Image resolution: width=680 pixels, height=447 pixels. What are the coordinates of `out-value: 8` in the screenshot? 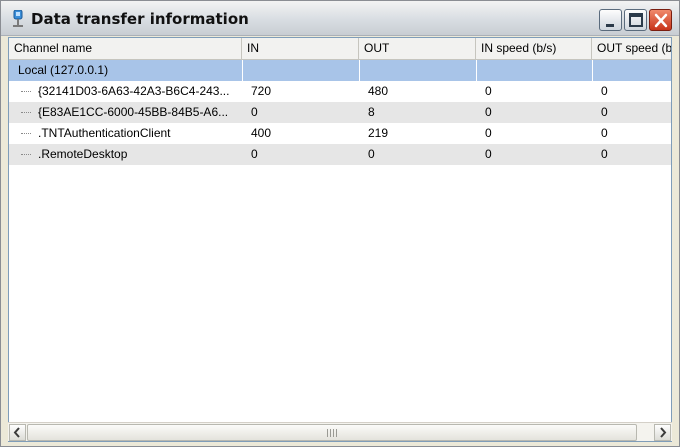 It's located at (371, 112).